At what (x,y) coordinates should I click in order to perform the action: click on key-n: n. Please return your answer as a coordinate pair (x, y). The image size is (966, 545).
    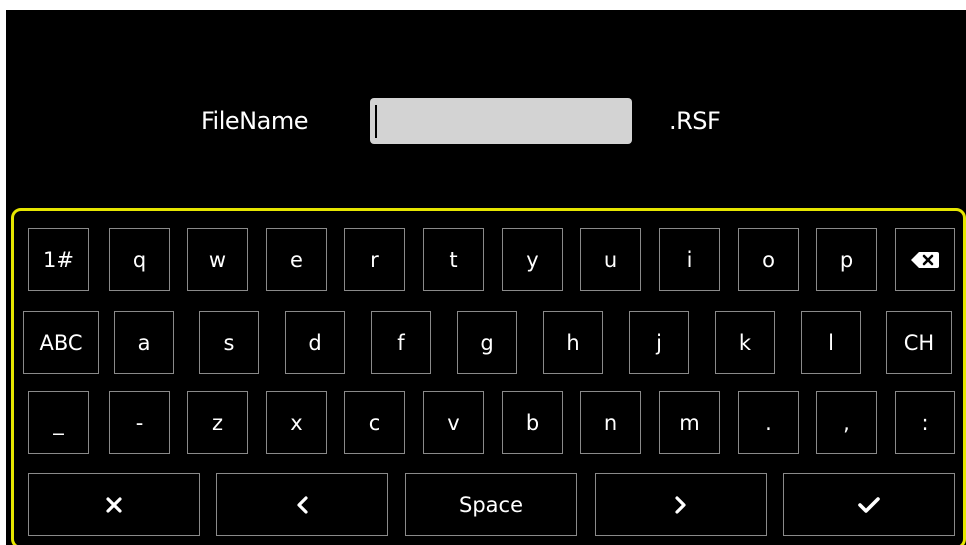
    Looking at the image, I should click on (610, 422).